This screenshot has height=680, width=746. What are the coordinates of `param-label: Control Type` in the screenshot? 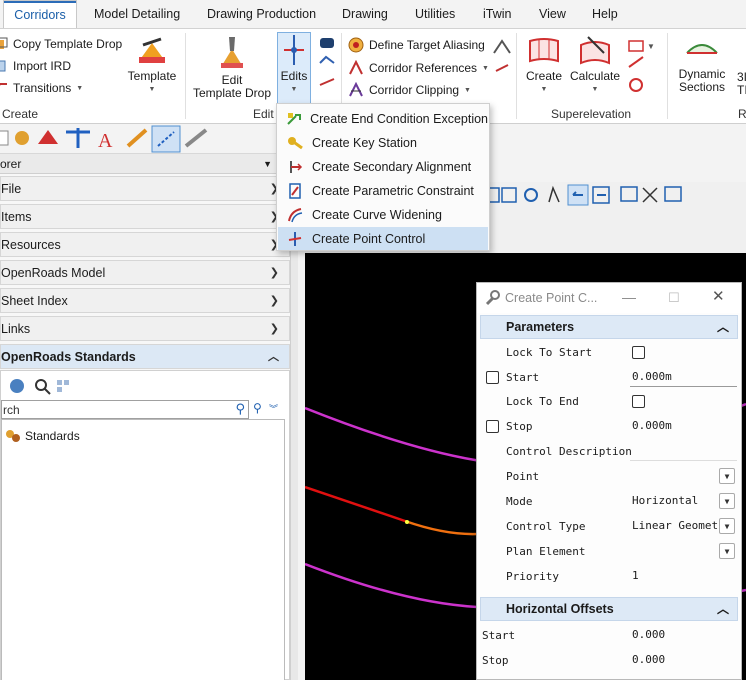 It's located at (546, 526).